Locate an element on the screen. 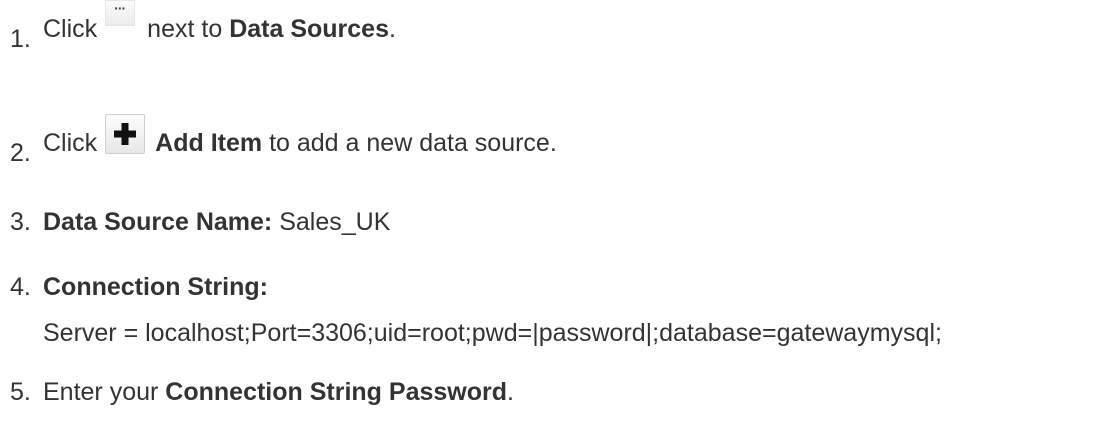 The width and height of the screenshot is (1111, 427). data-source-name-label: Data Source Name: is located at coordinates (158, 222).